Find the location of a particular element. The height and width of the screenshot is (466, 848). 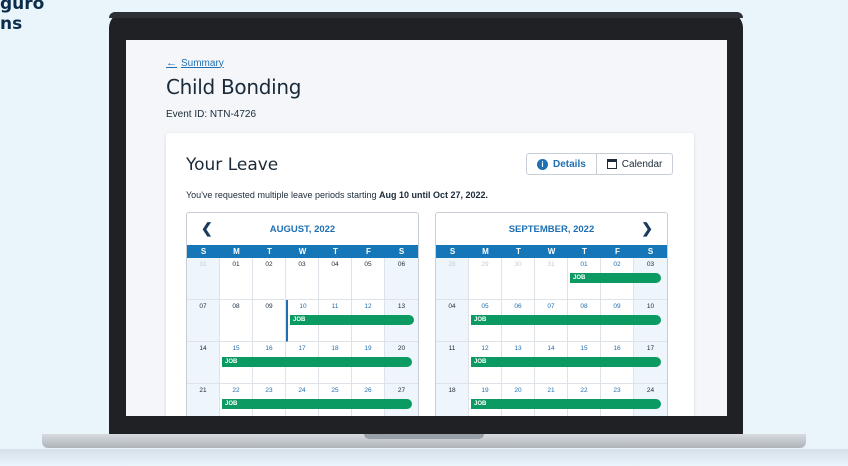

month-label: SEPTEMBER, 2022 is located at coordinates (551, 229).